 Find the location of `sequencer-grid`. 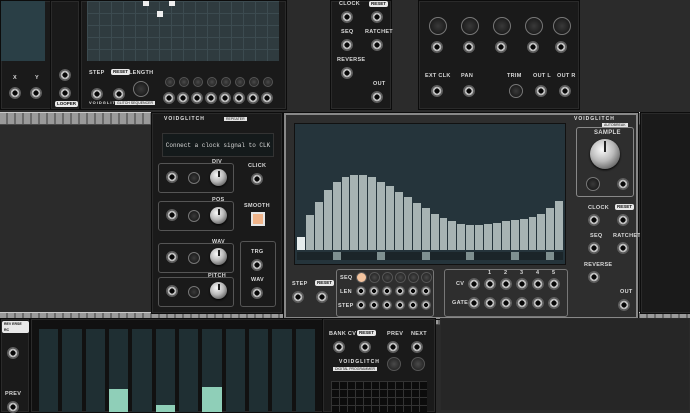

sequencer-grid is located at coordinates (183, 31).